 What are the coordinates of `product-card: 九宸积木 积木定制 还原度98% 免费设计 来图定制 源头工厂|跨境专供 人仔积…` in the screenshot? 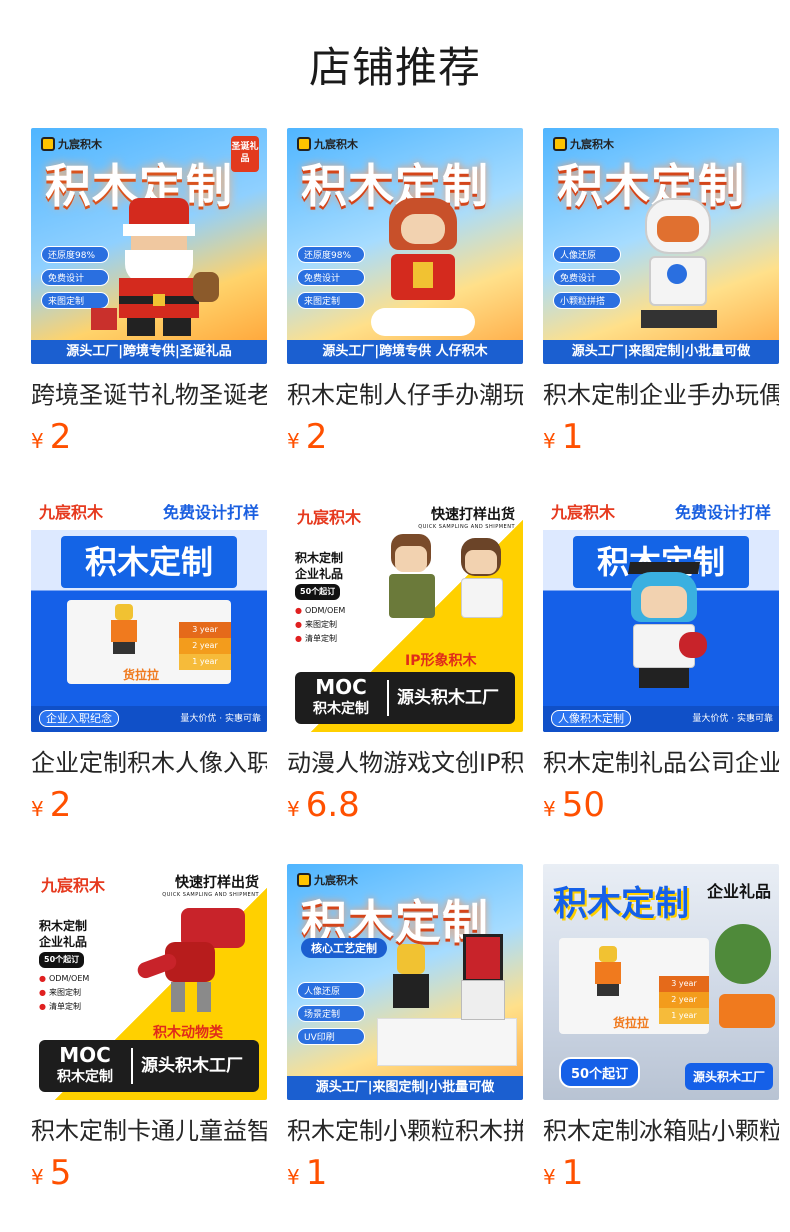 It's located at (405, 293).